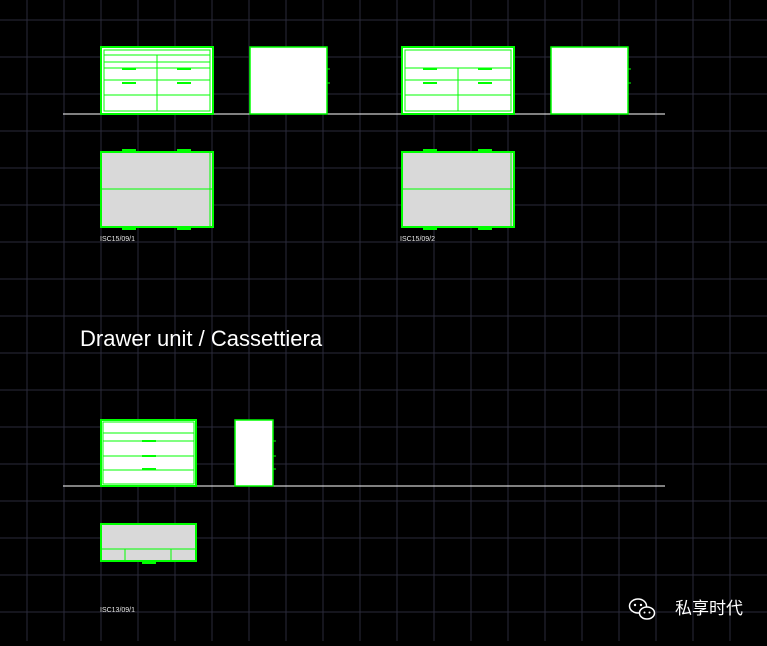  What do you see at coordinates (201, 338) in the screenshot?
I see `drawing-title: Drawer unit / Cassettiera` at bounding box center [201, 338].